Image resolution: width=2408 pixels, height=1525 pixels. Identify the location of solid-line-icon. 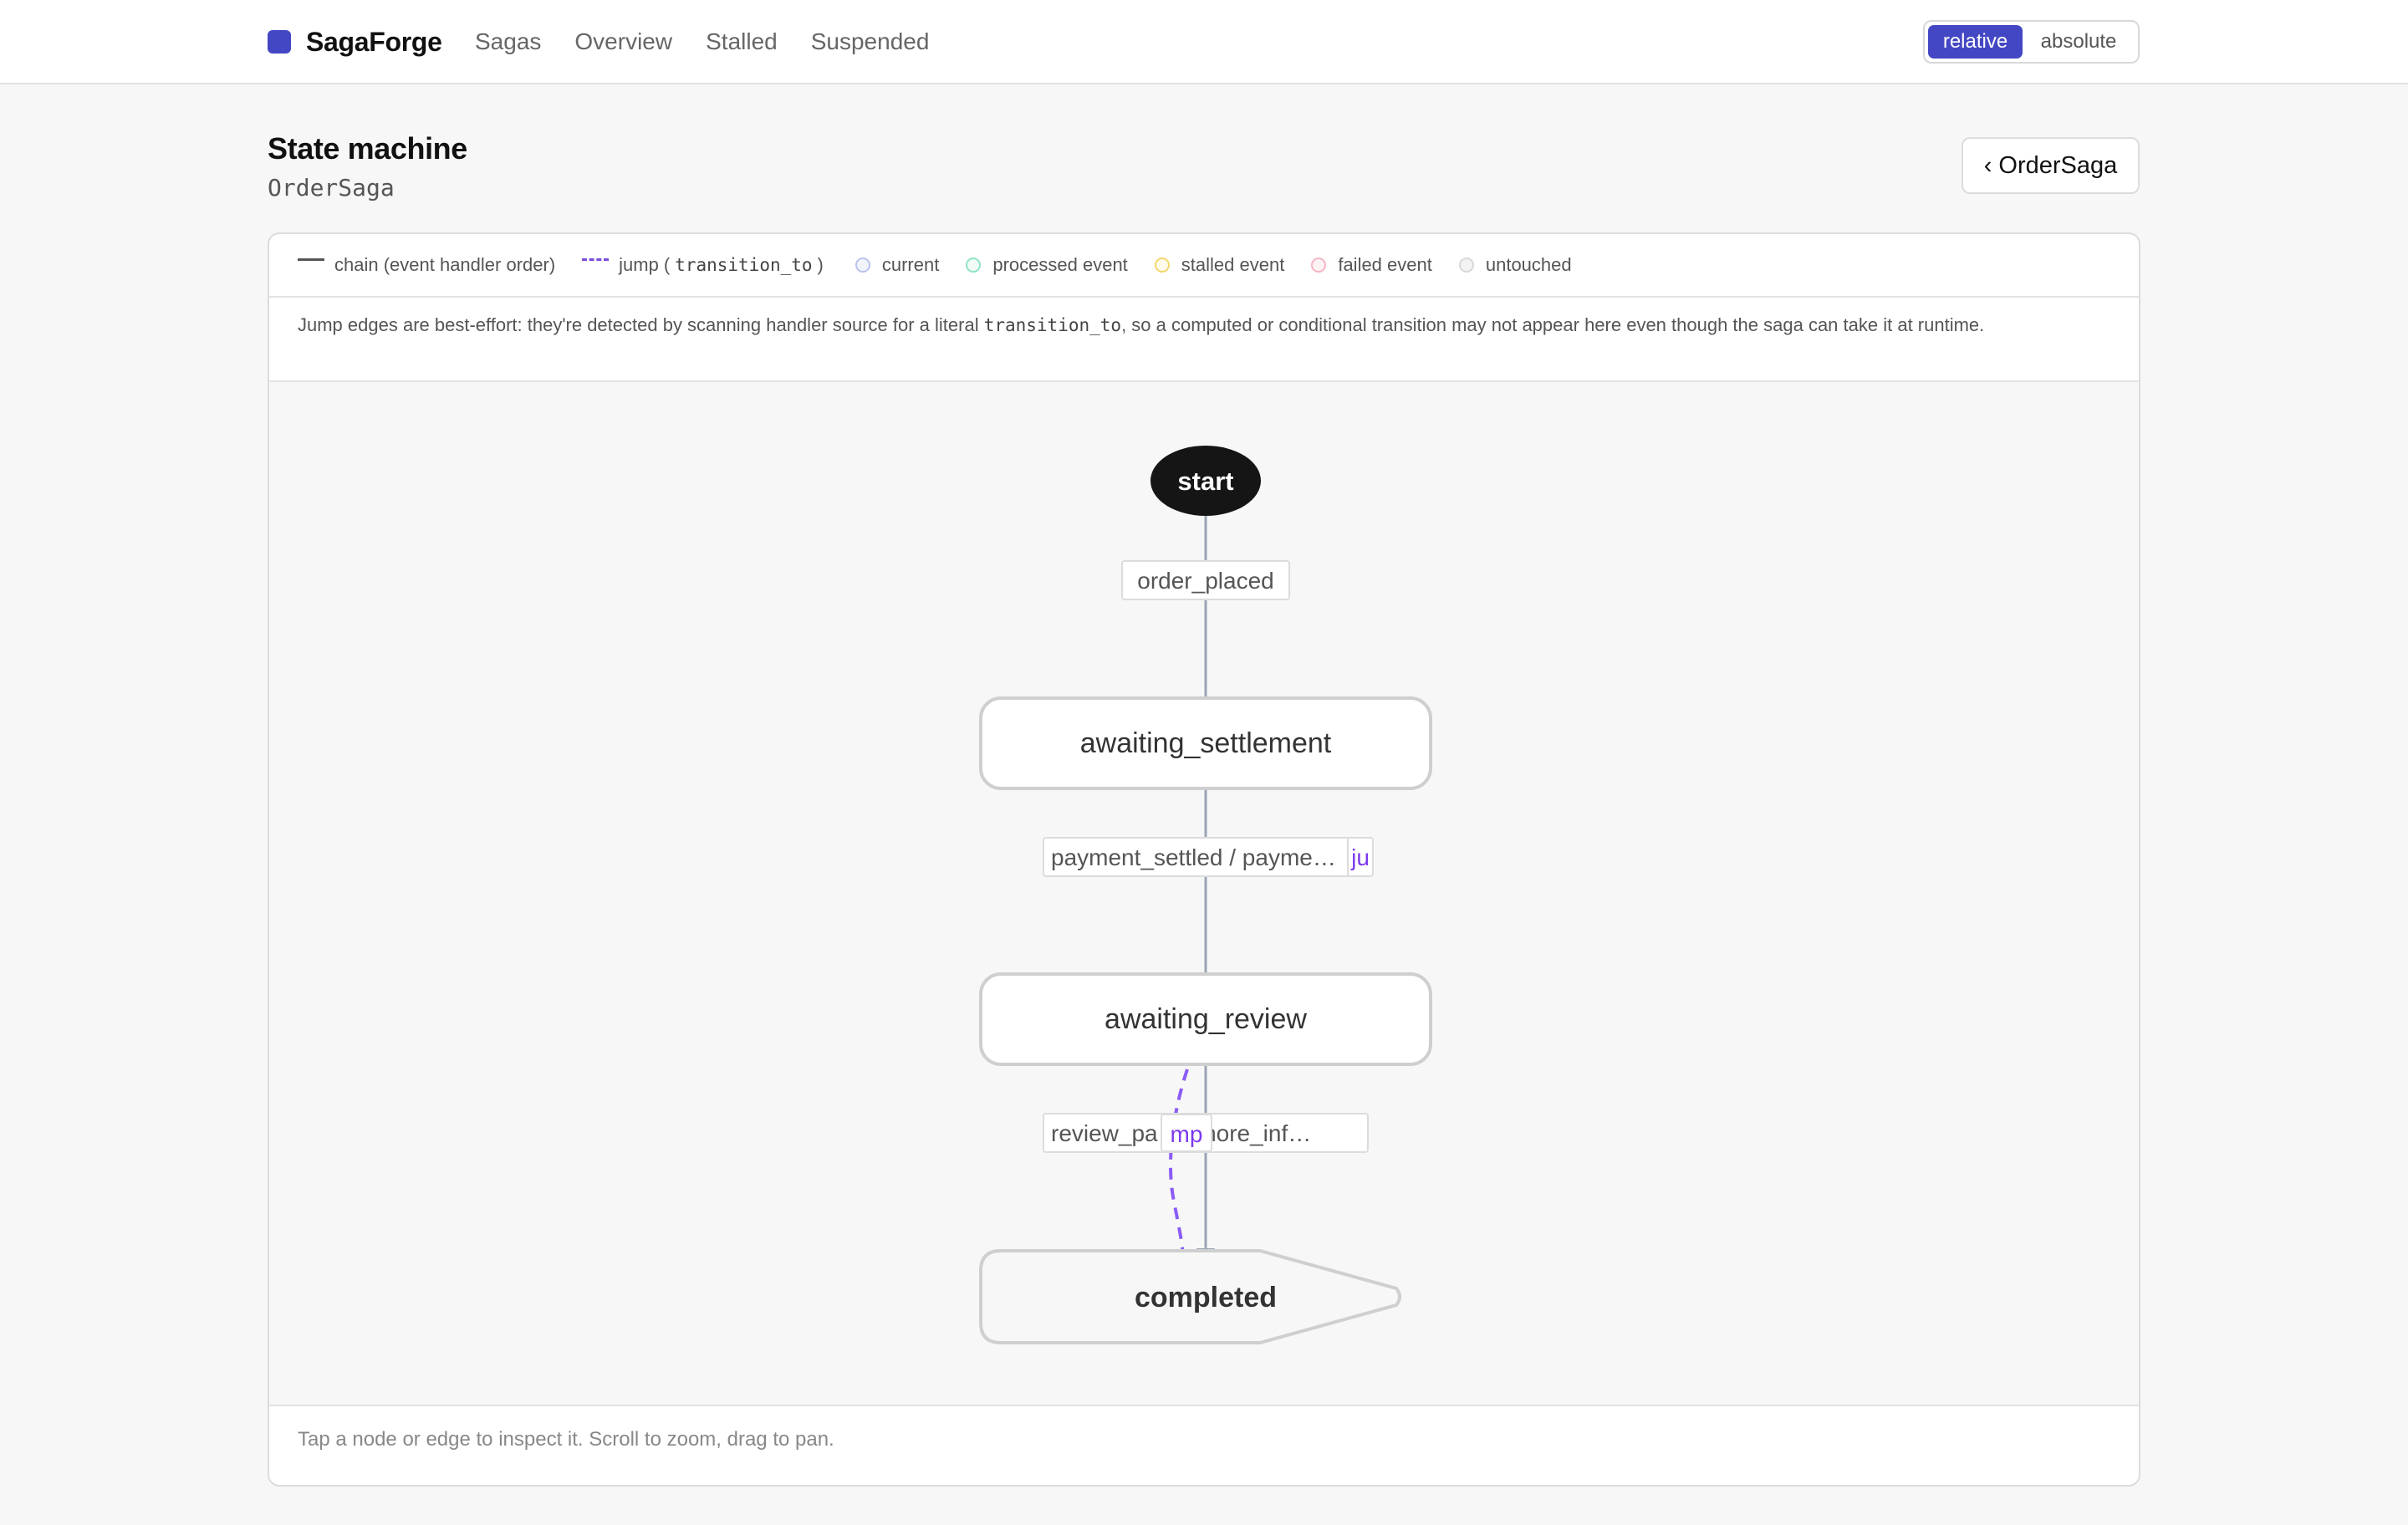
(311, 259).